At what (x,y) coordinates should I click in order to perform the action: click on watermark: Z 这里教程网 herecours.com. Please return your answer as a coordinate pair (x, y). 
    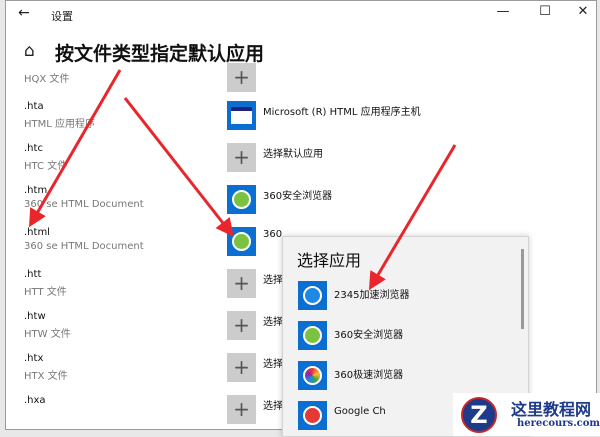
    Looking at the image, I should click on (526, 414).